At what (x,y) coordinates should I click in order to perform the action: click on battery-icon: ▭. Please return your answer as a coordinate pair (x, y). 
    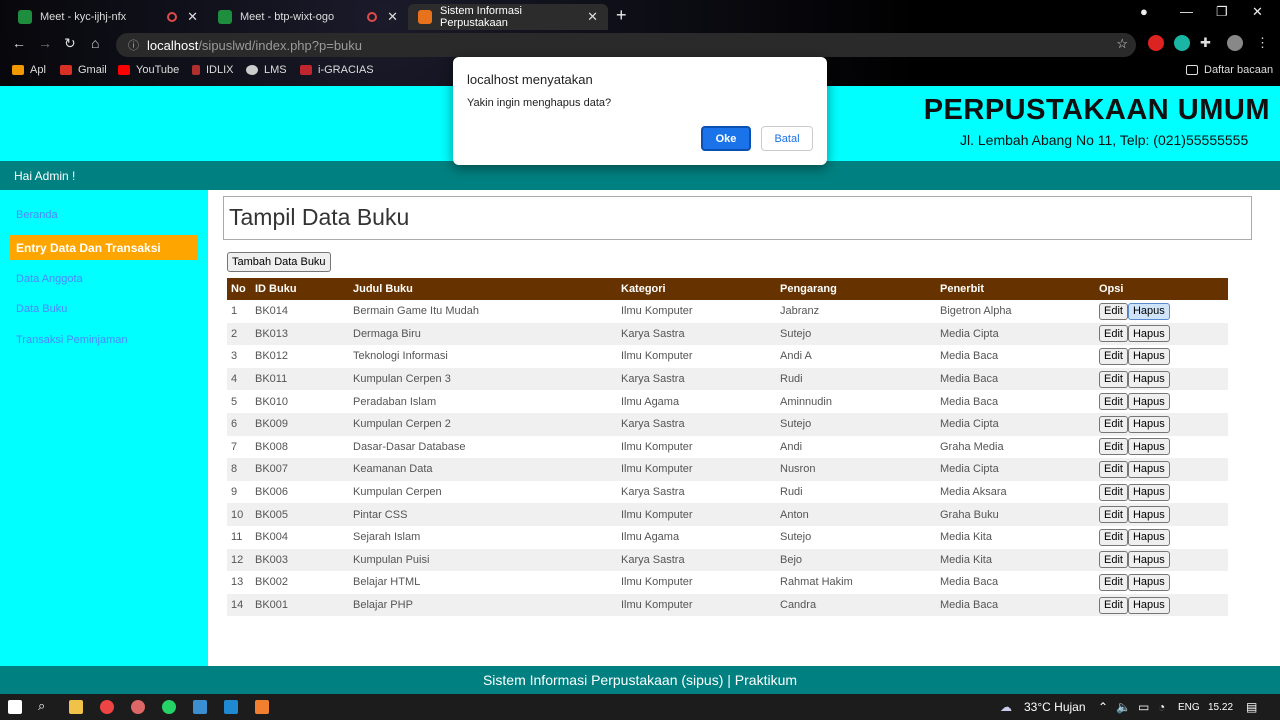
    Looking at the image, I should click on (1143, 707).